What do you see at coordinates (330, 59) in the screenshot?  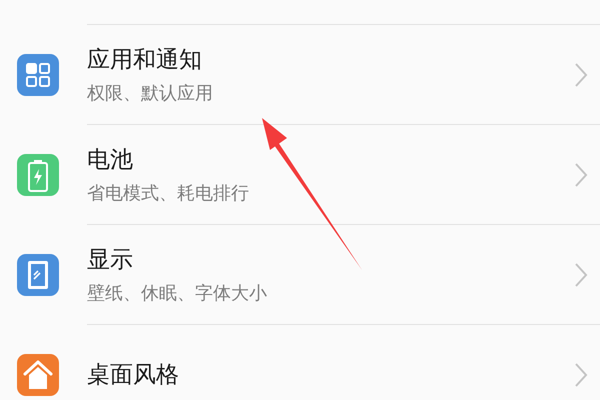 I see `setting-title: 应用和通知` at bounding box center [330, 59].